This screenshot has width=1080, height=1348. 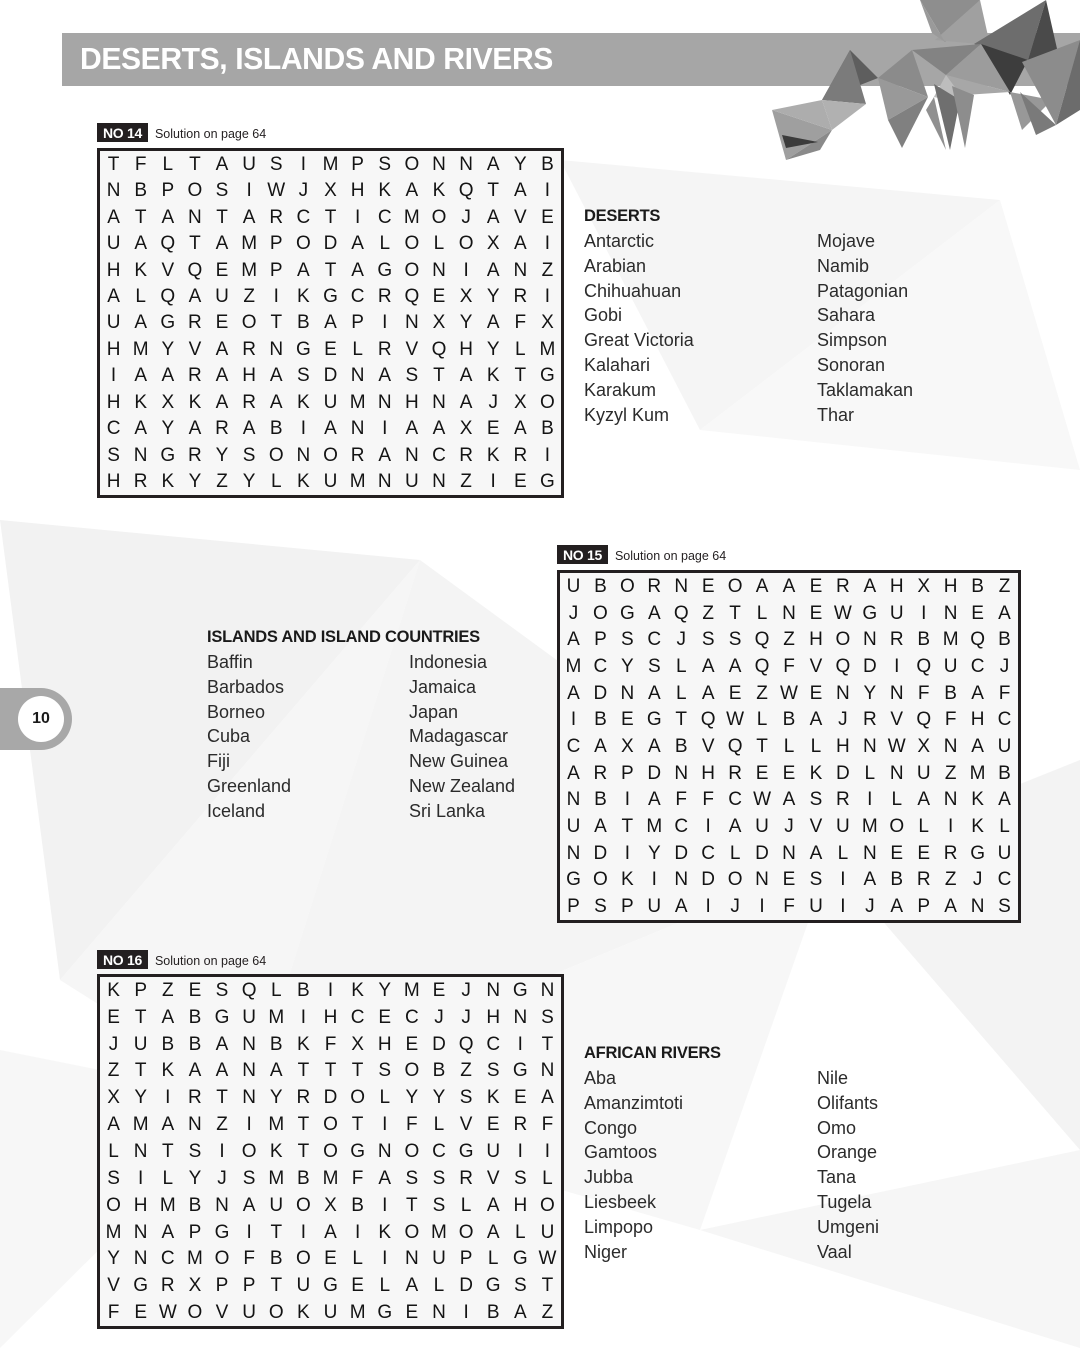 I want to click on grid-cell: Q, so click(x=167, y=243).